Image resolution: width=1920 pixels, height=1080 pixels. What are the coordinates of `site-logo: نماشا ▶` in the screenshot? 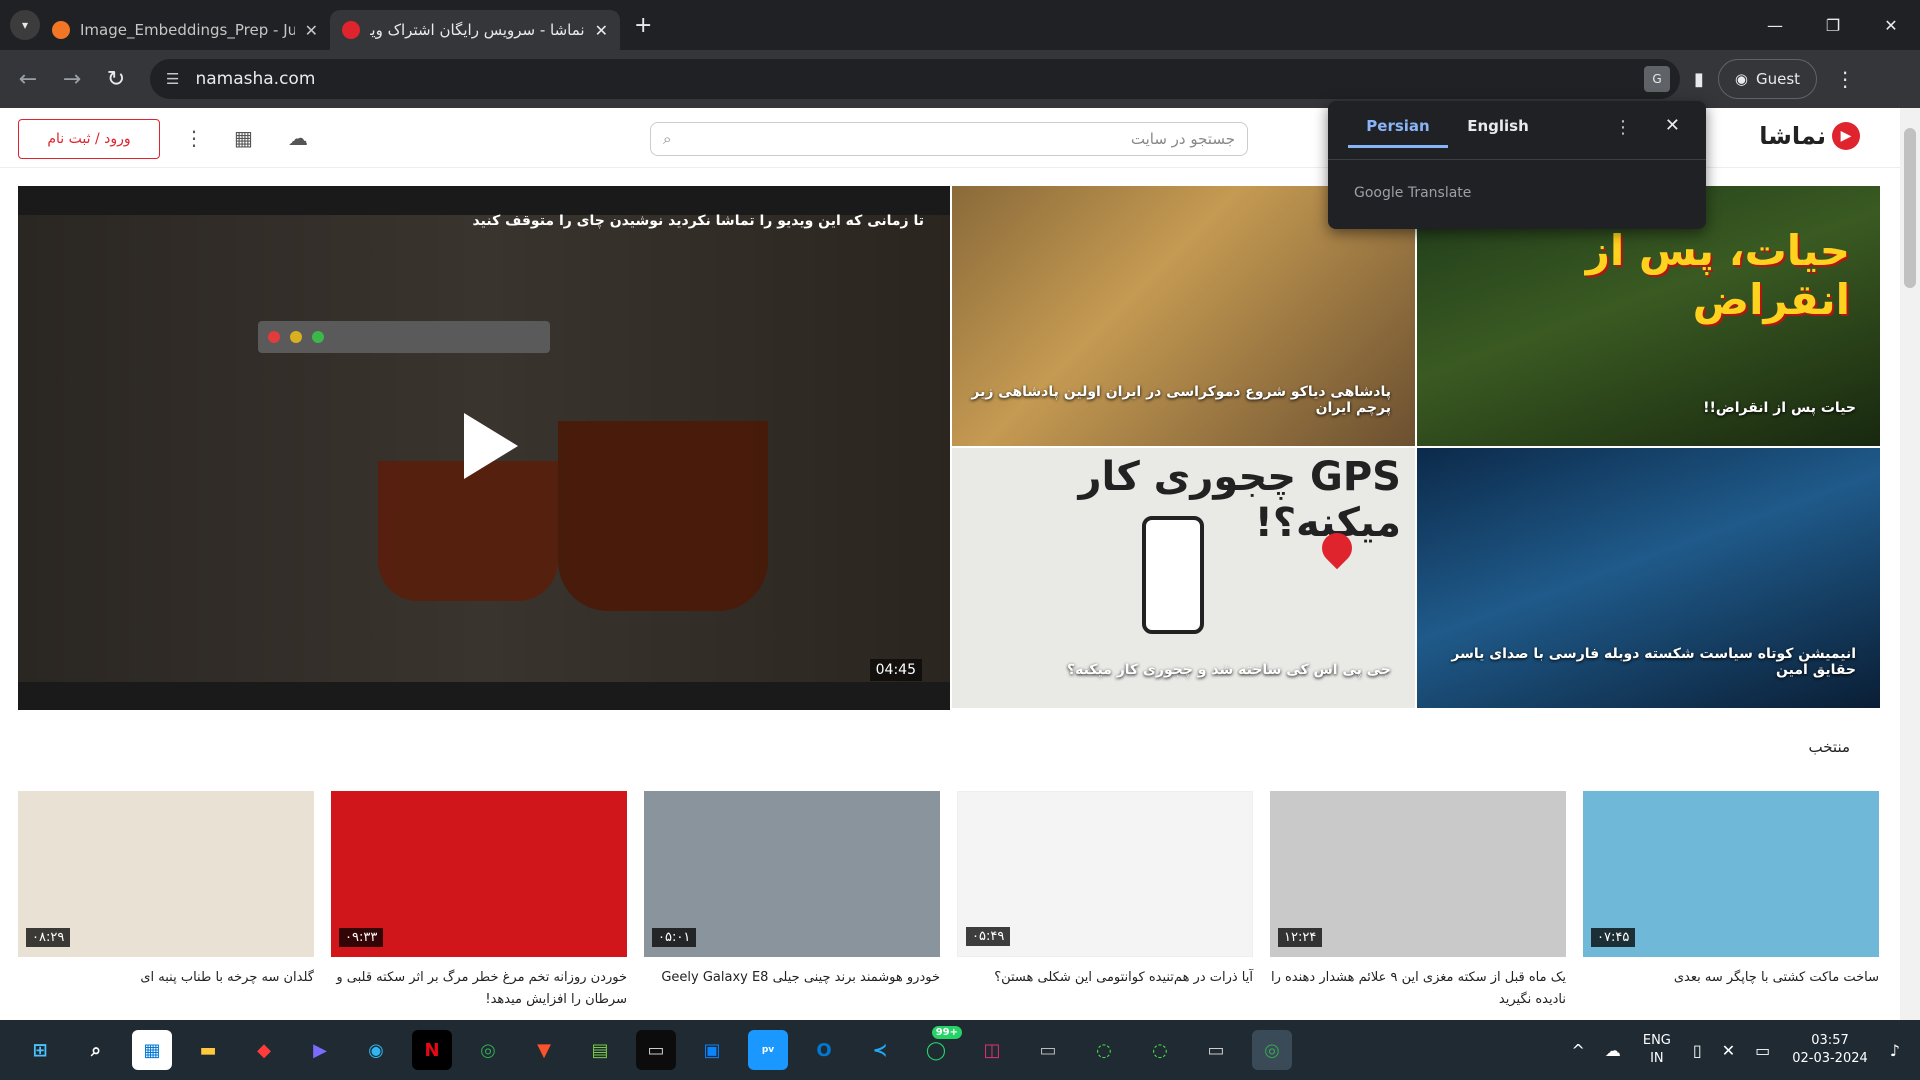 It's located at (1809, 136).